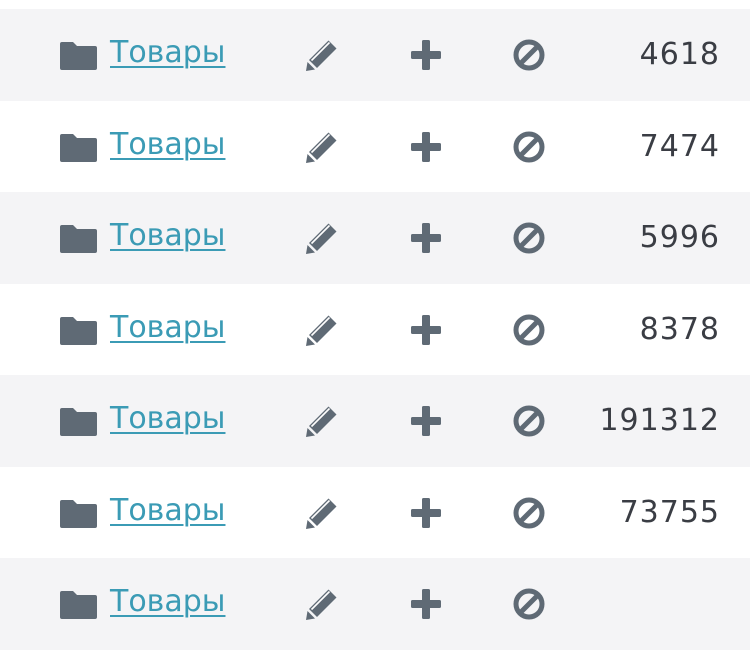 The height and width of the screenshot is (650, 750). Describe the element at coordinates (679, 237) in the screenshot. I see `item-count: 5996` at that location.